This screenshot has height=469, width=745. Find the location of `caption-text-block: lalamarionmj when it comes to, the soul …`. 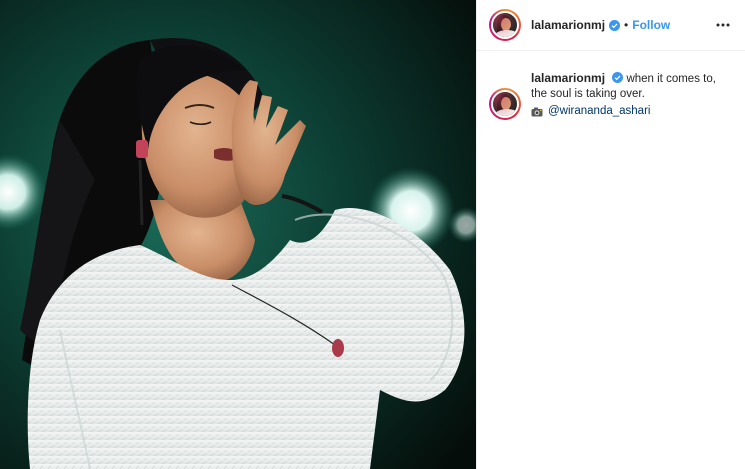

caption-text-block: lalamarionmj when it comes to, the soul … is located at coordinates (631, 95).